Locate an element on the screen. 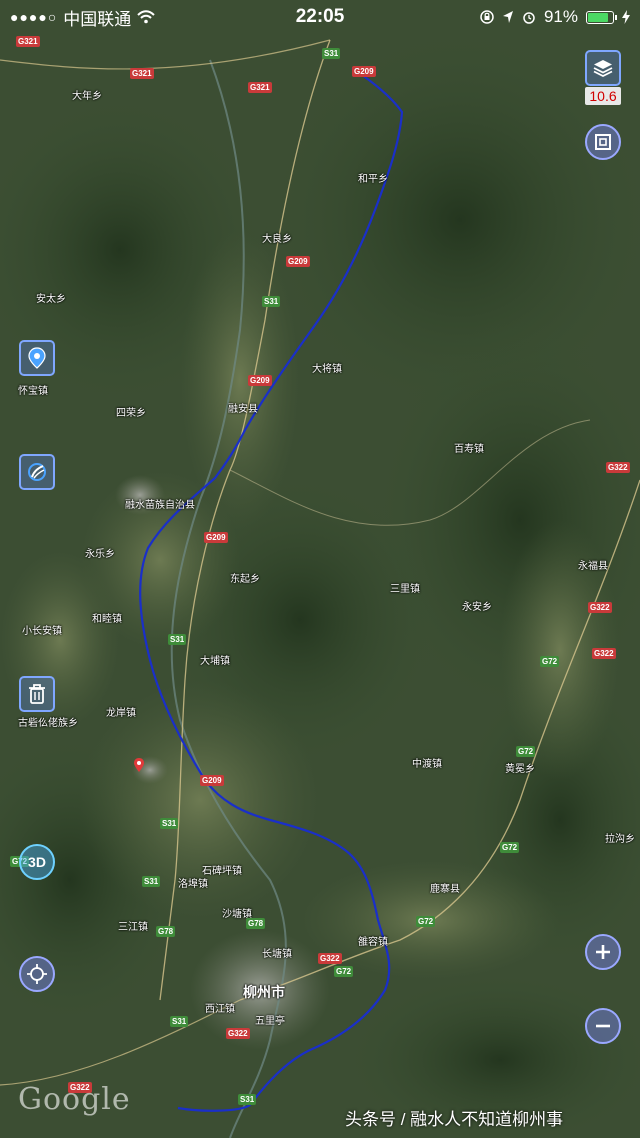 This screenshot has height=1138, width=640. 3d-button: 3D is located at coordinates (37, 862).